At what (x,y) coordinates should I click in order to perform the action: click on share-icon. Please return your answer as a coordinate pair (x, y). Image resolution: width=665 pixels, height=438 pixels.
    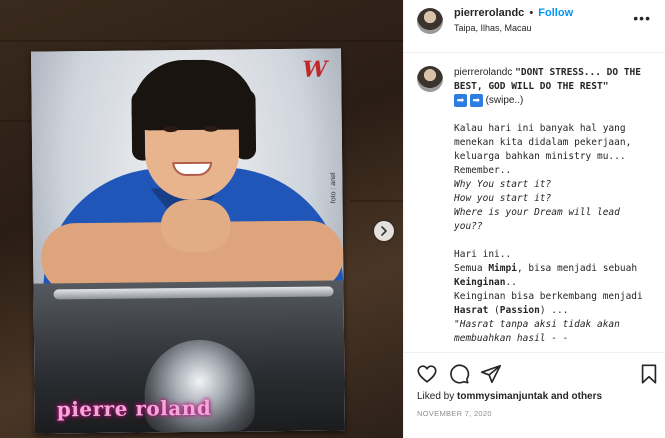
    Looking at the image, I should click on (491, 374).